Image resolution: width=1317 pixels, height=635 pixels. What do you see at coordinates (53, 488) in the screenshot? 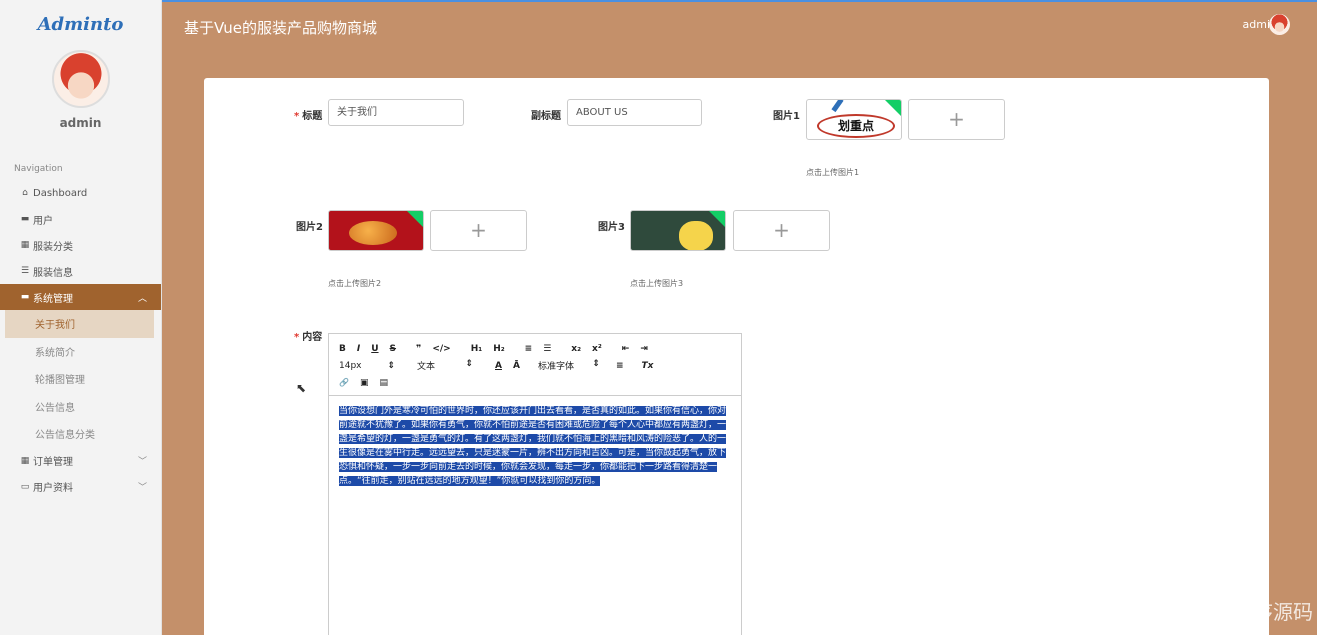
I see `sidebar-item-label: 用户资料` at bounding box center [53, 488].